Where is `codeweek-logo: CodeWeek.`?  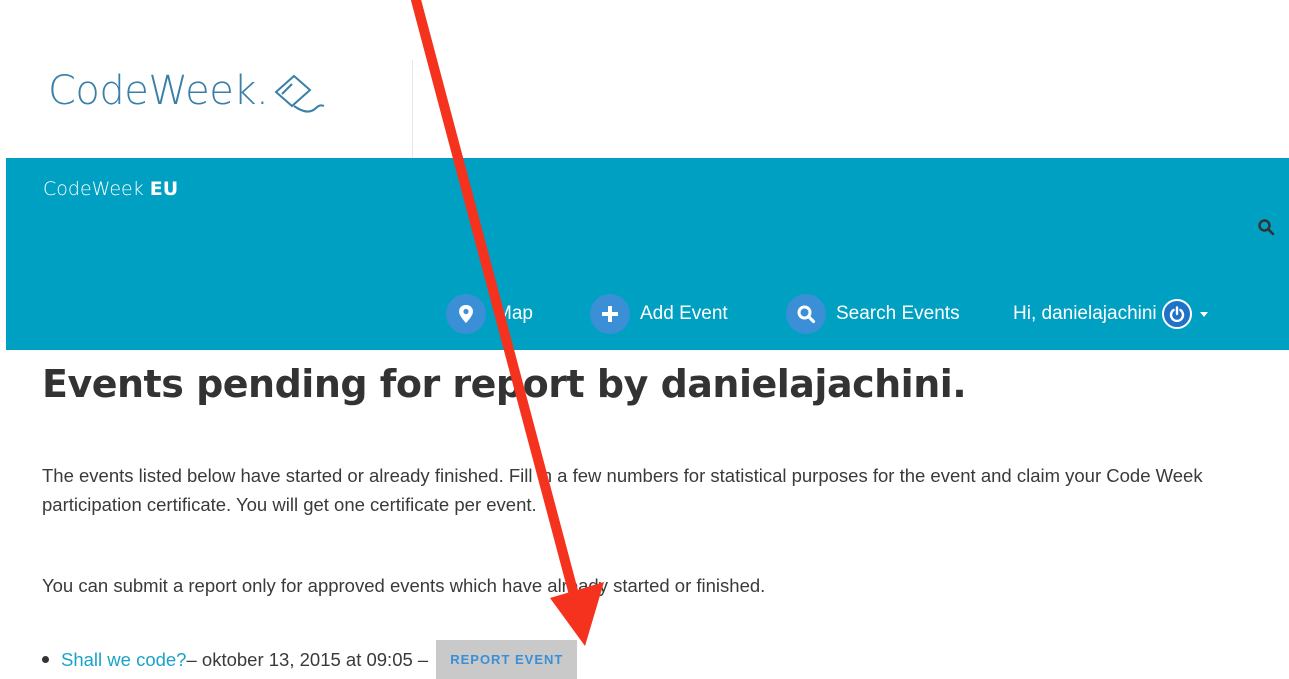 codeweek-logo: CodeWeek. is located at coordinates (188, 91).